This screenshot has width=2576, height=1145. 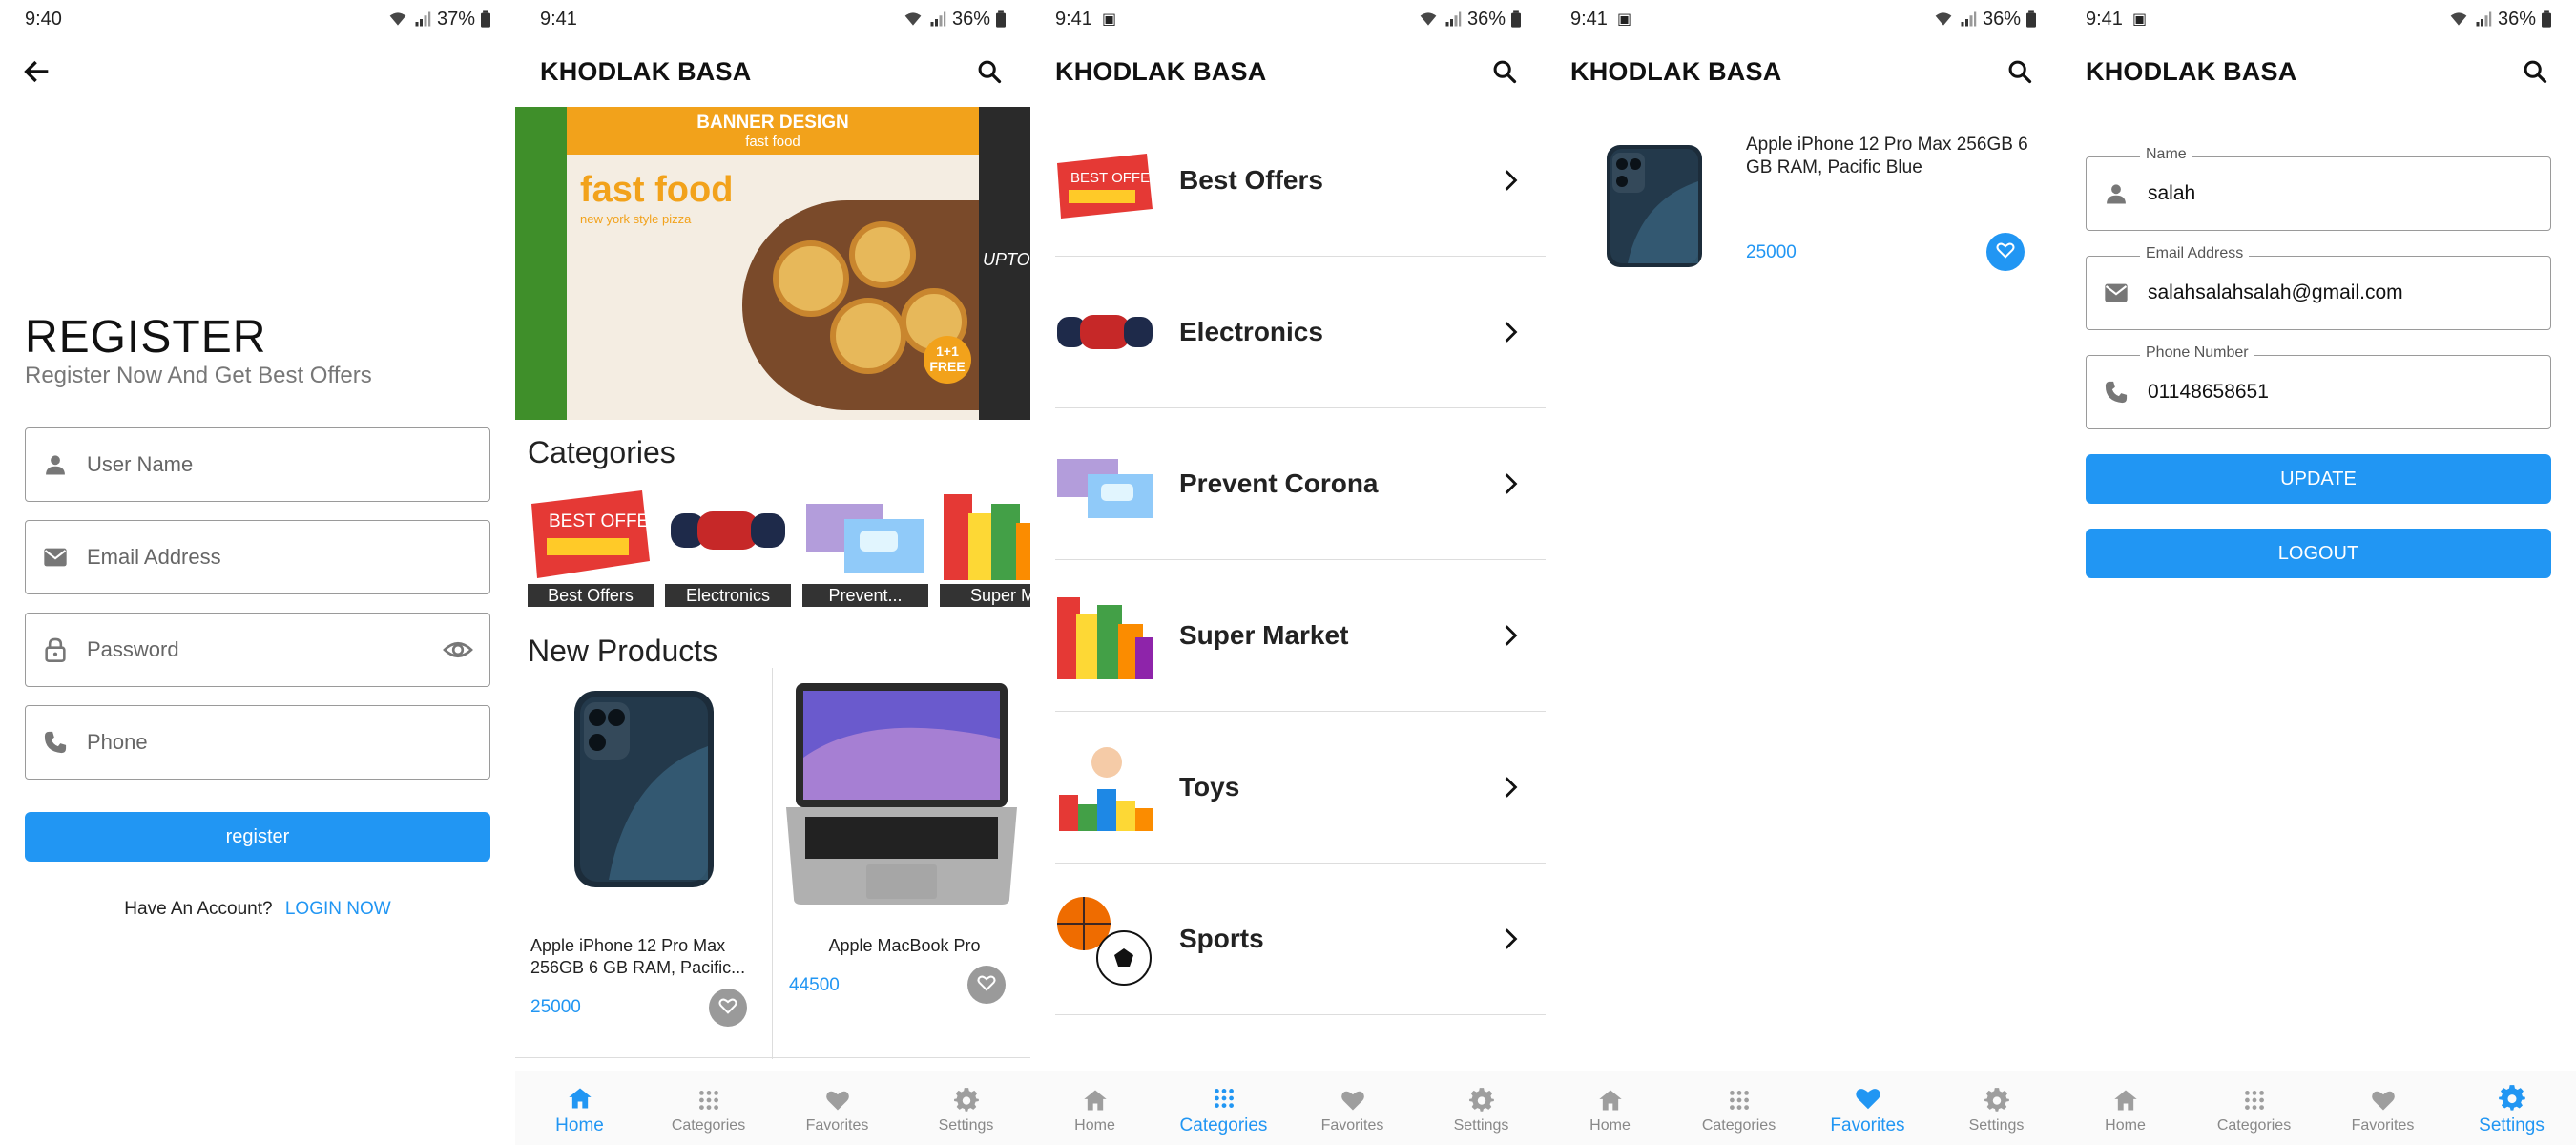 I want to click on app-bar: KHODLAK BASA, so click(x=1288, y=71).